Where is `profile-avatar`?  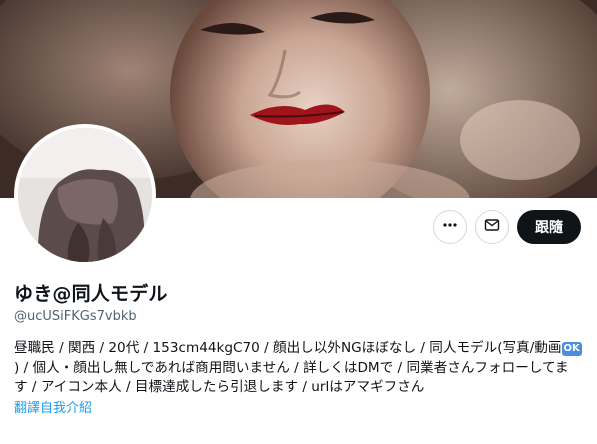 profile-avatar is located at coordinates (85, 195).